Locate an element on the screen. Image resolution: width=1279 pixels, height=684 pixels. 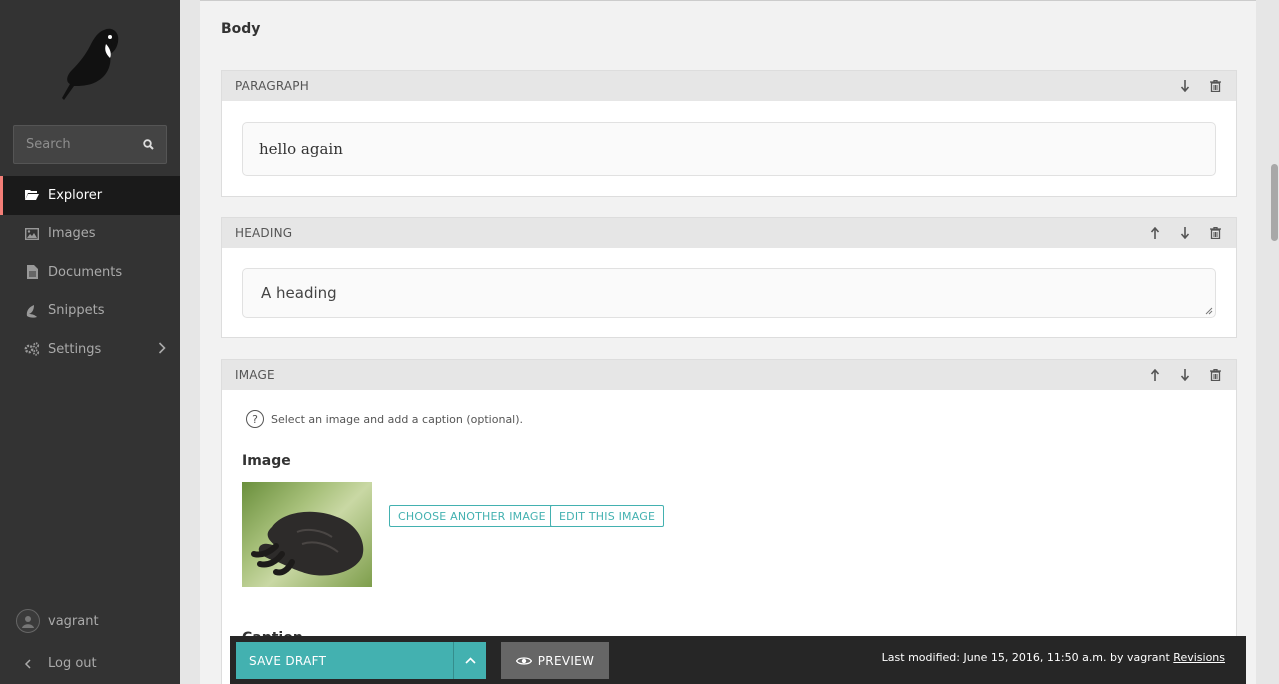
block-header: PARAGRAPH is located at coordinates (729, 86).